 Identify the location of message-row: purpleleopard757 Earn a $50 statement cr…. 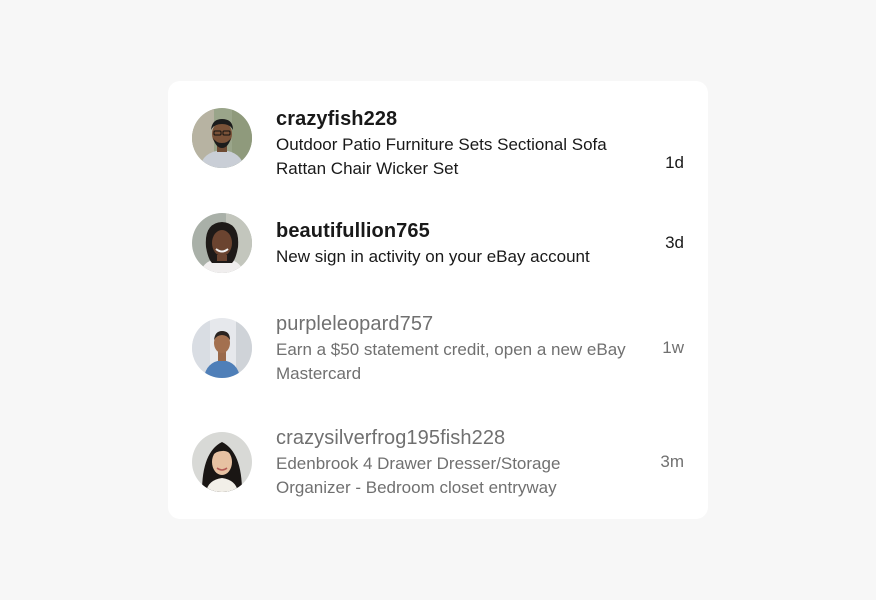
(438, 360).